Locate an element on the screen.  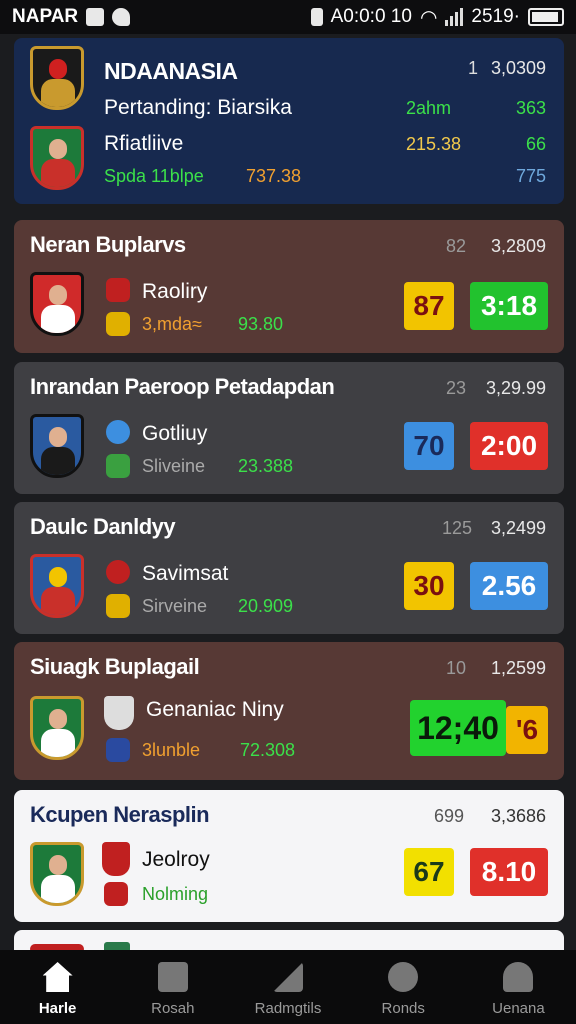
status-clock: A0:0:0 10 is located at coordinates (371, 16).